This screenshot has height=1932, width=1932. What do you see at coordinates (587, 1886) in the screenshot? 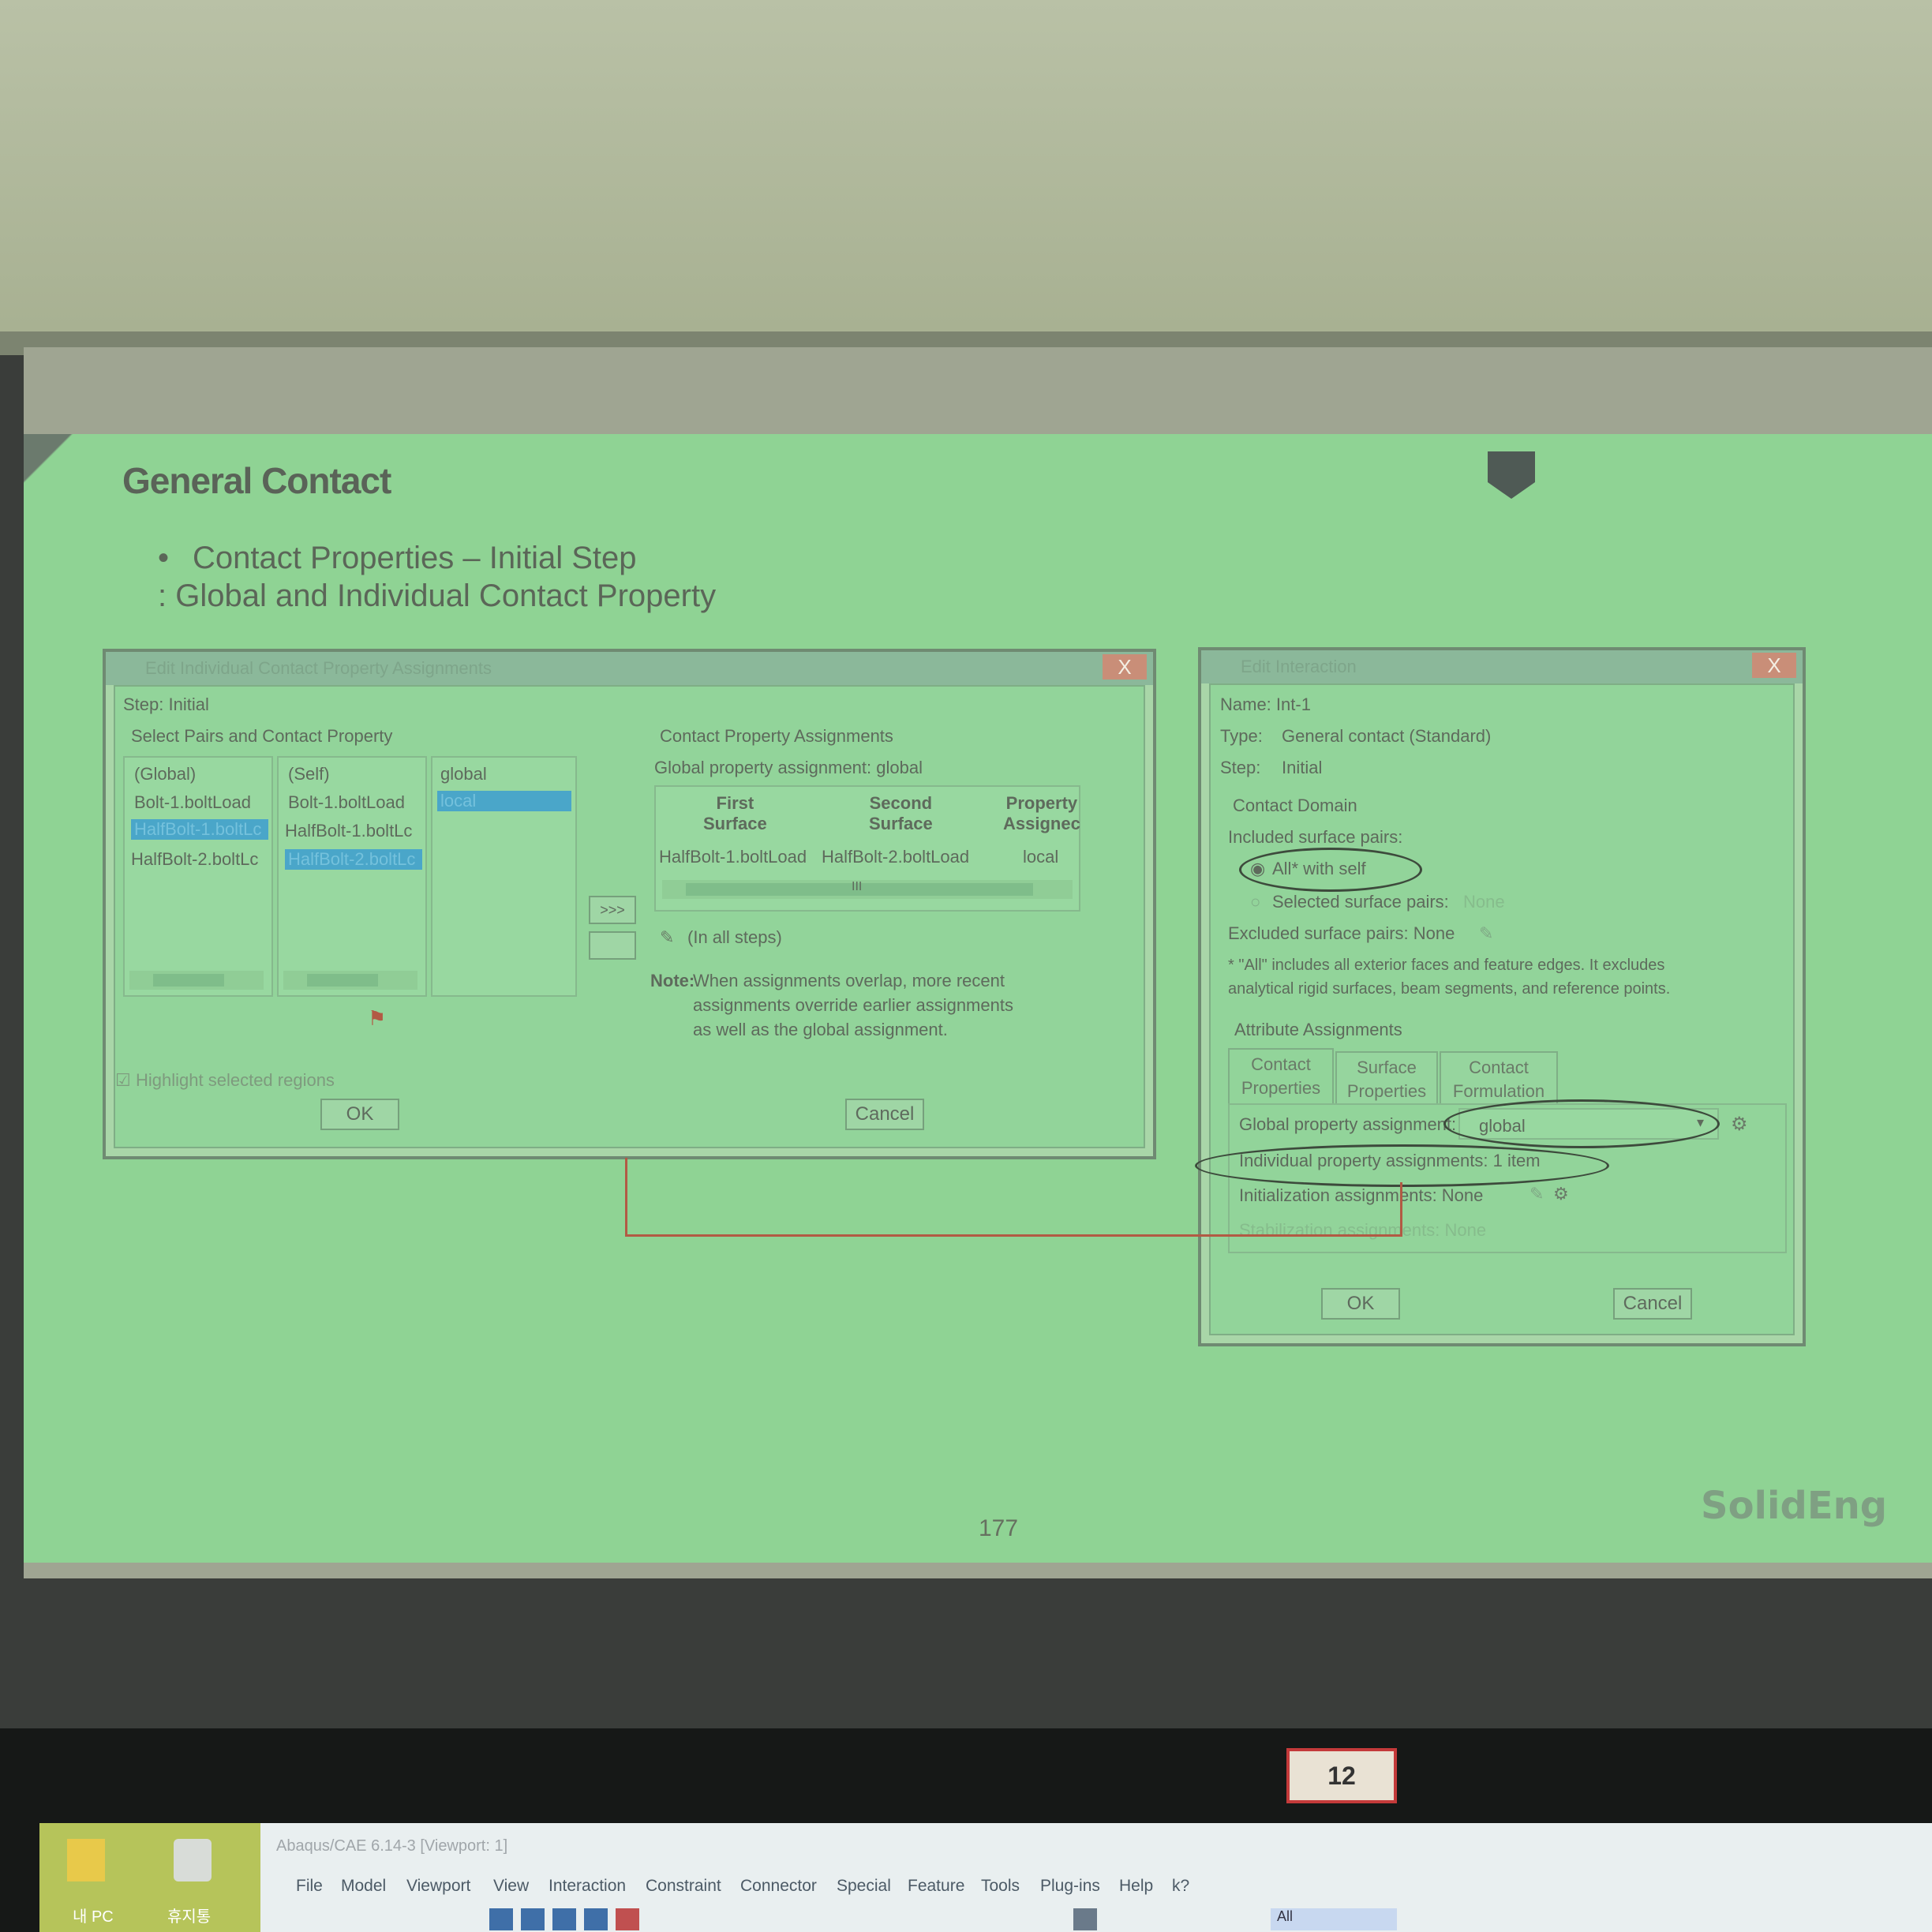
I see `menu-interaction: Interaction` at bounding box center [587, 1886].